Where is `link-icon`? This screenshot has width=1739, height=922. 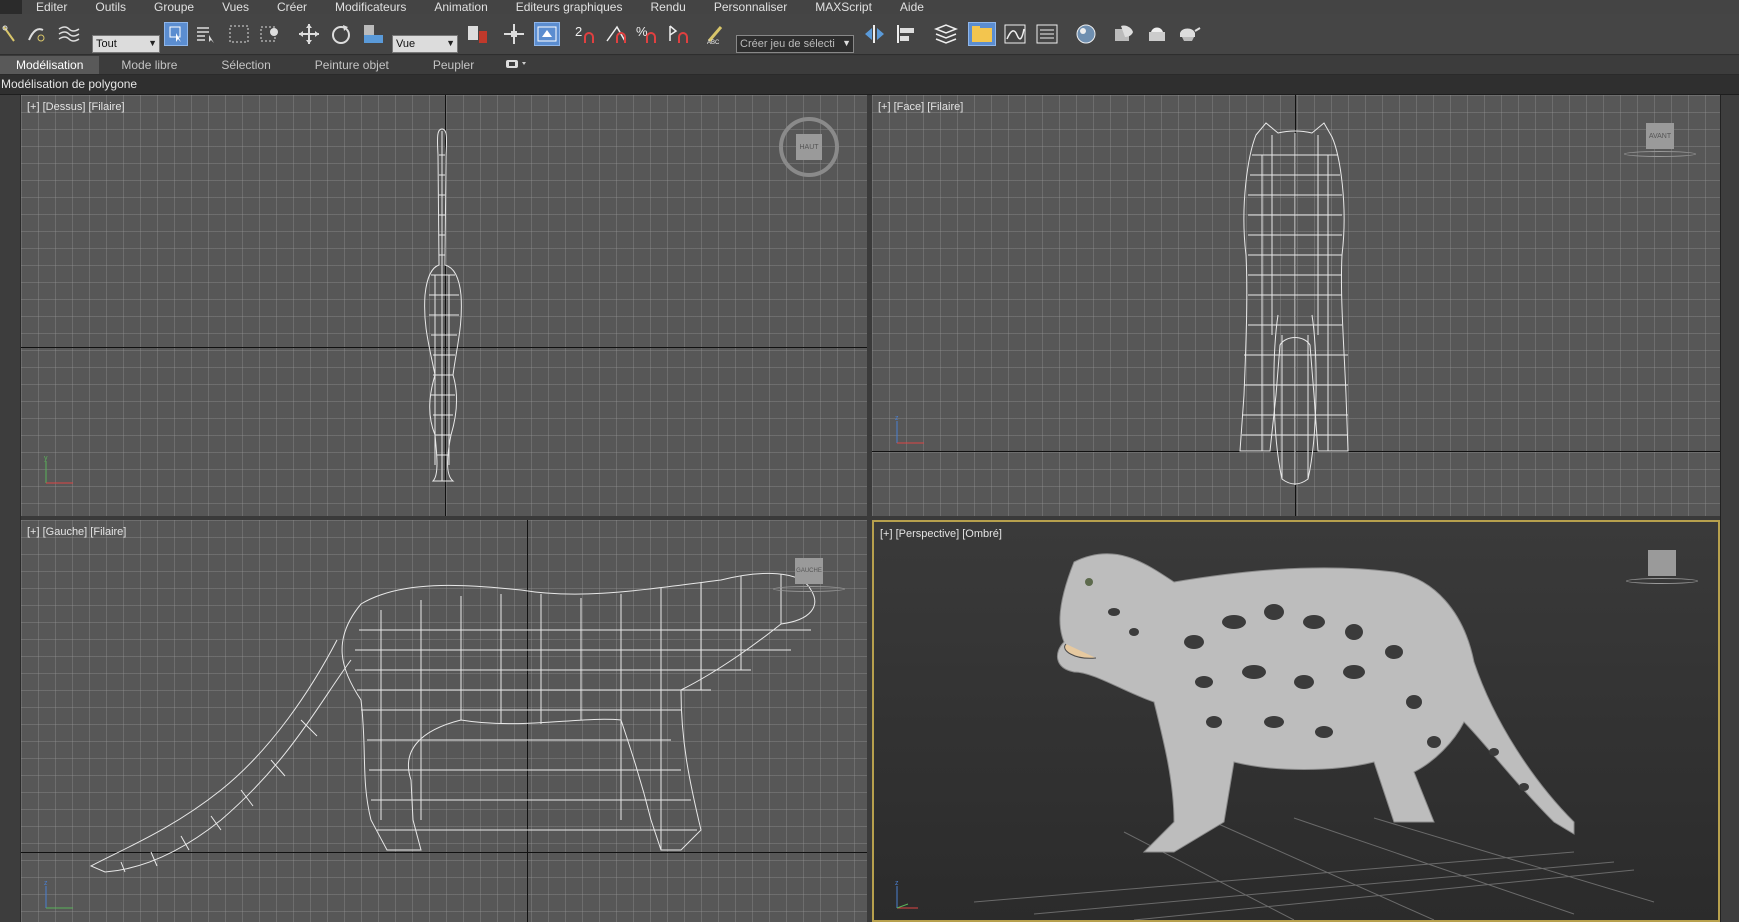 link-icon is located at coordinates (9, 34).